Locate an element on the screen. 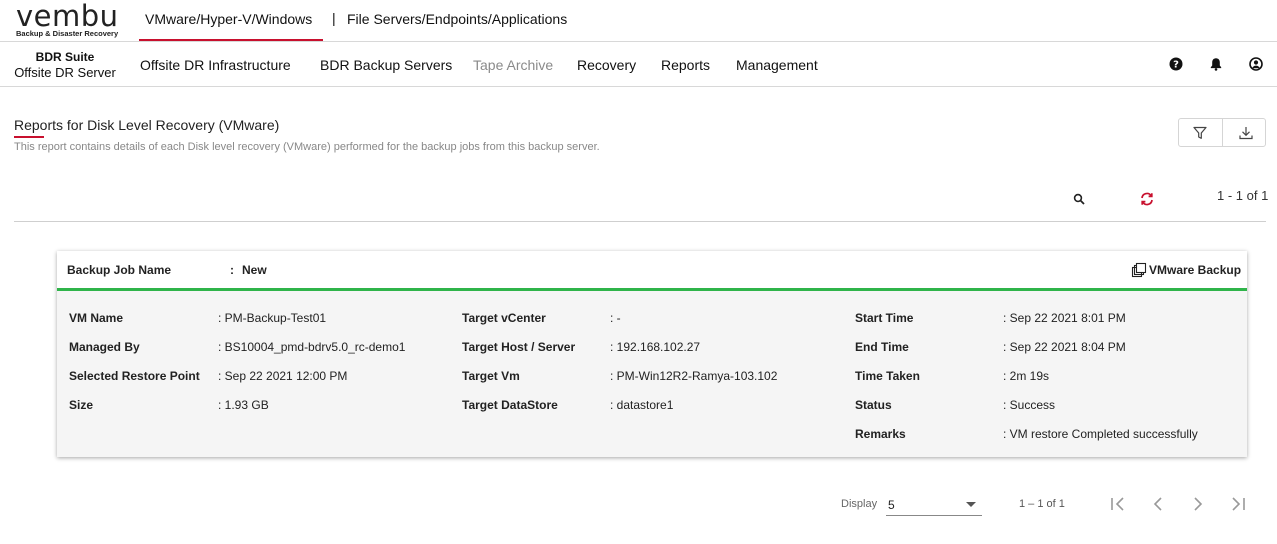 The width and height of the screenshot is (1277, 544). toolbar-divider is located at coordinates (1222, 132).